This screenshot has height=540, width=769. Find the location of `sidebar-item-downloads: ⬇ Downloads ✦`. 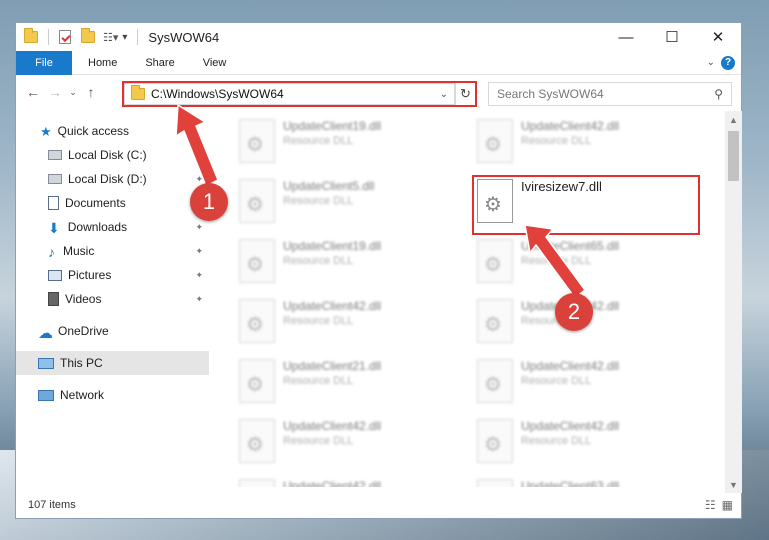

sidebar-item-downloads: ⬇ Downloads ✦ is located at coordinates (112, 227).